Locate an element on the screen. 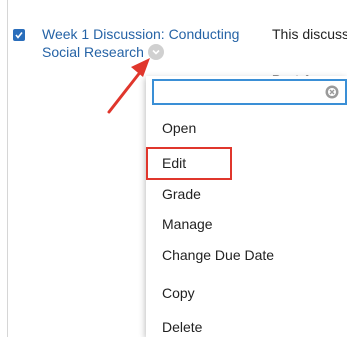 Image resolution: width=347 pixels, height=337 pixels. menu-item-grade: Grade is located at coordinates (181, 194).